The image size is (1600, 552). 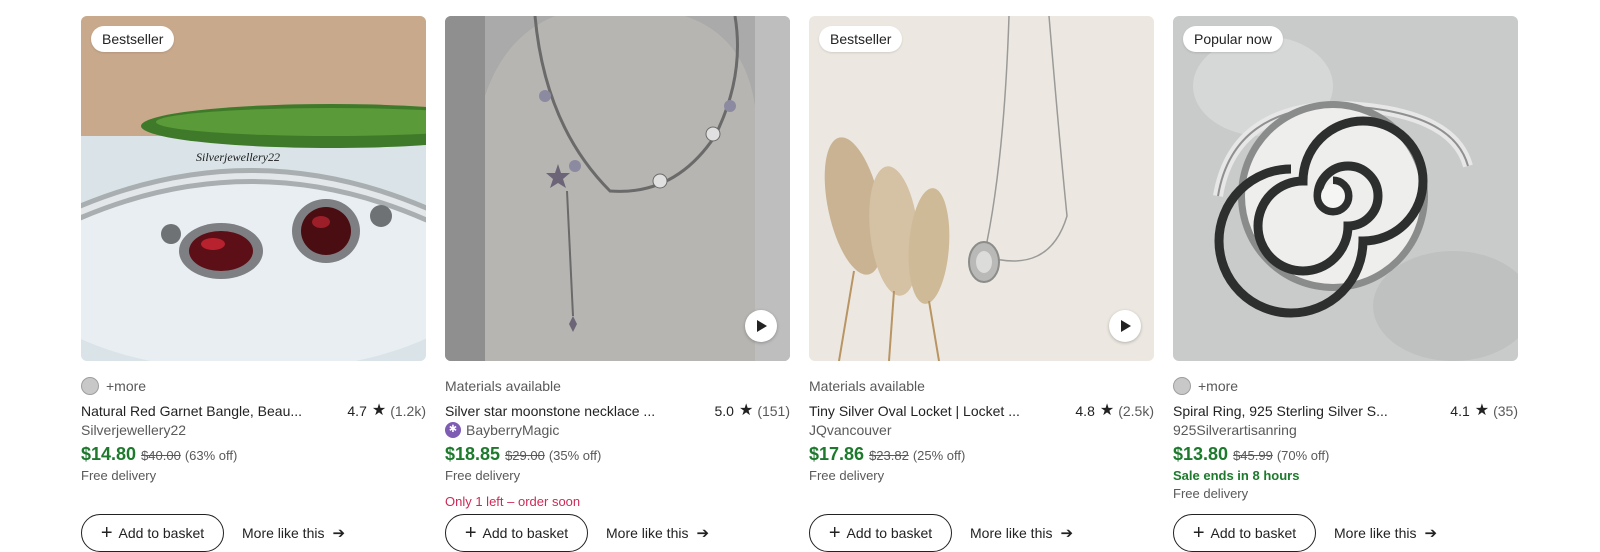 I want to click on rating: 4.8 ★ (2.5k), so click(x=1114, y=411).